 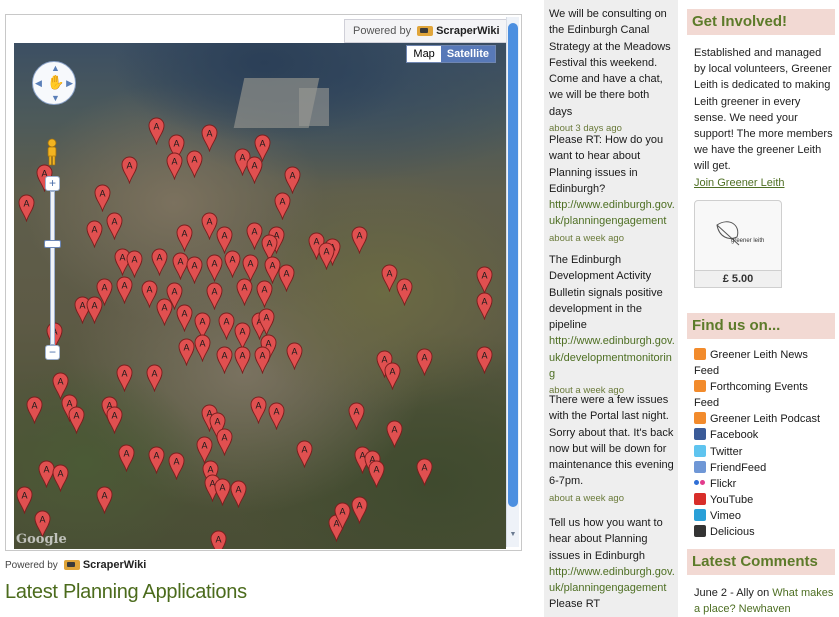 What do you see at coordinates (738, 279) in the screenshot?
I see `donate-price: £ 5.00` at bounding box center [738, 279].